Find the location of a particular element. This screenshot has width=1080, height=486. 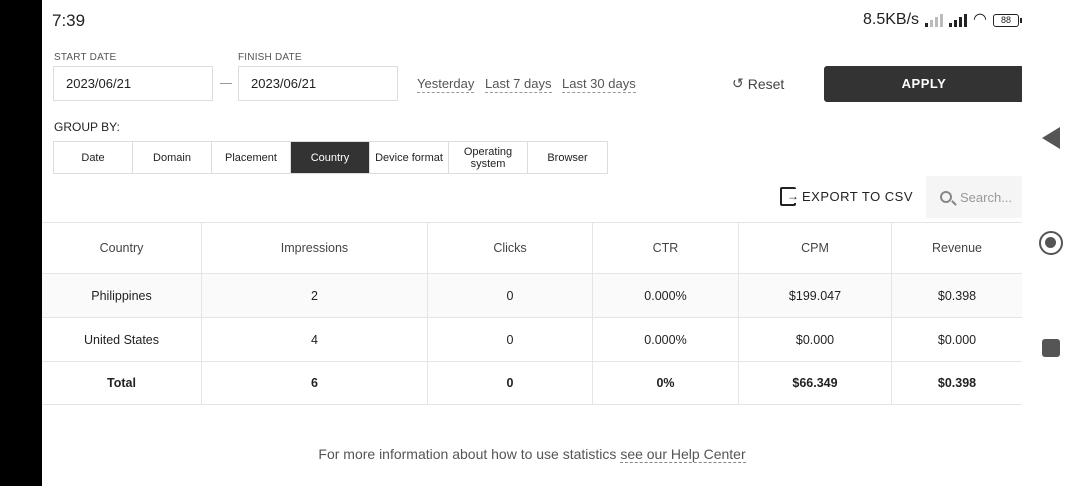

back-icon is located at coordinates (1051, 138).